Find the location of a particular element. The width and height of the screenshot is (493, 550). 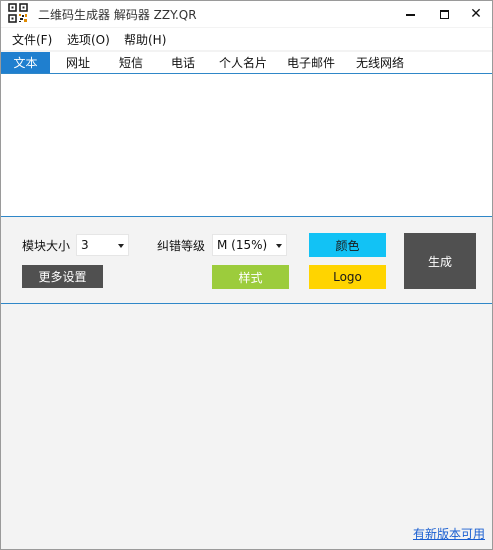

more-settings-button: 更多设置 is located at coordinates (62, 276).